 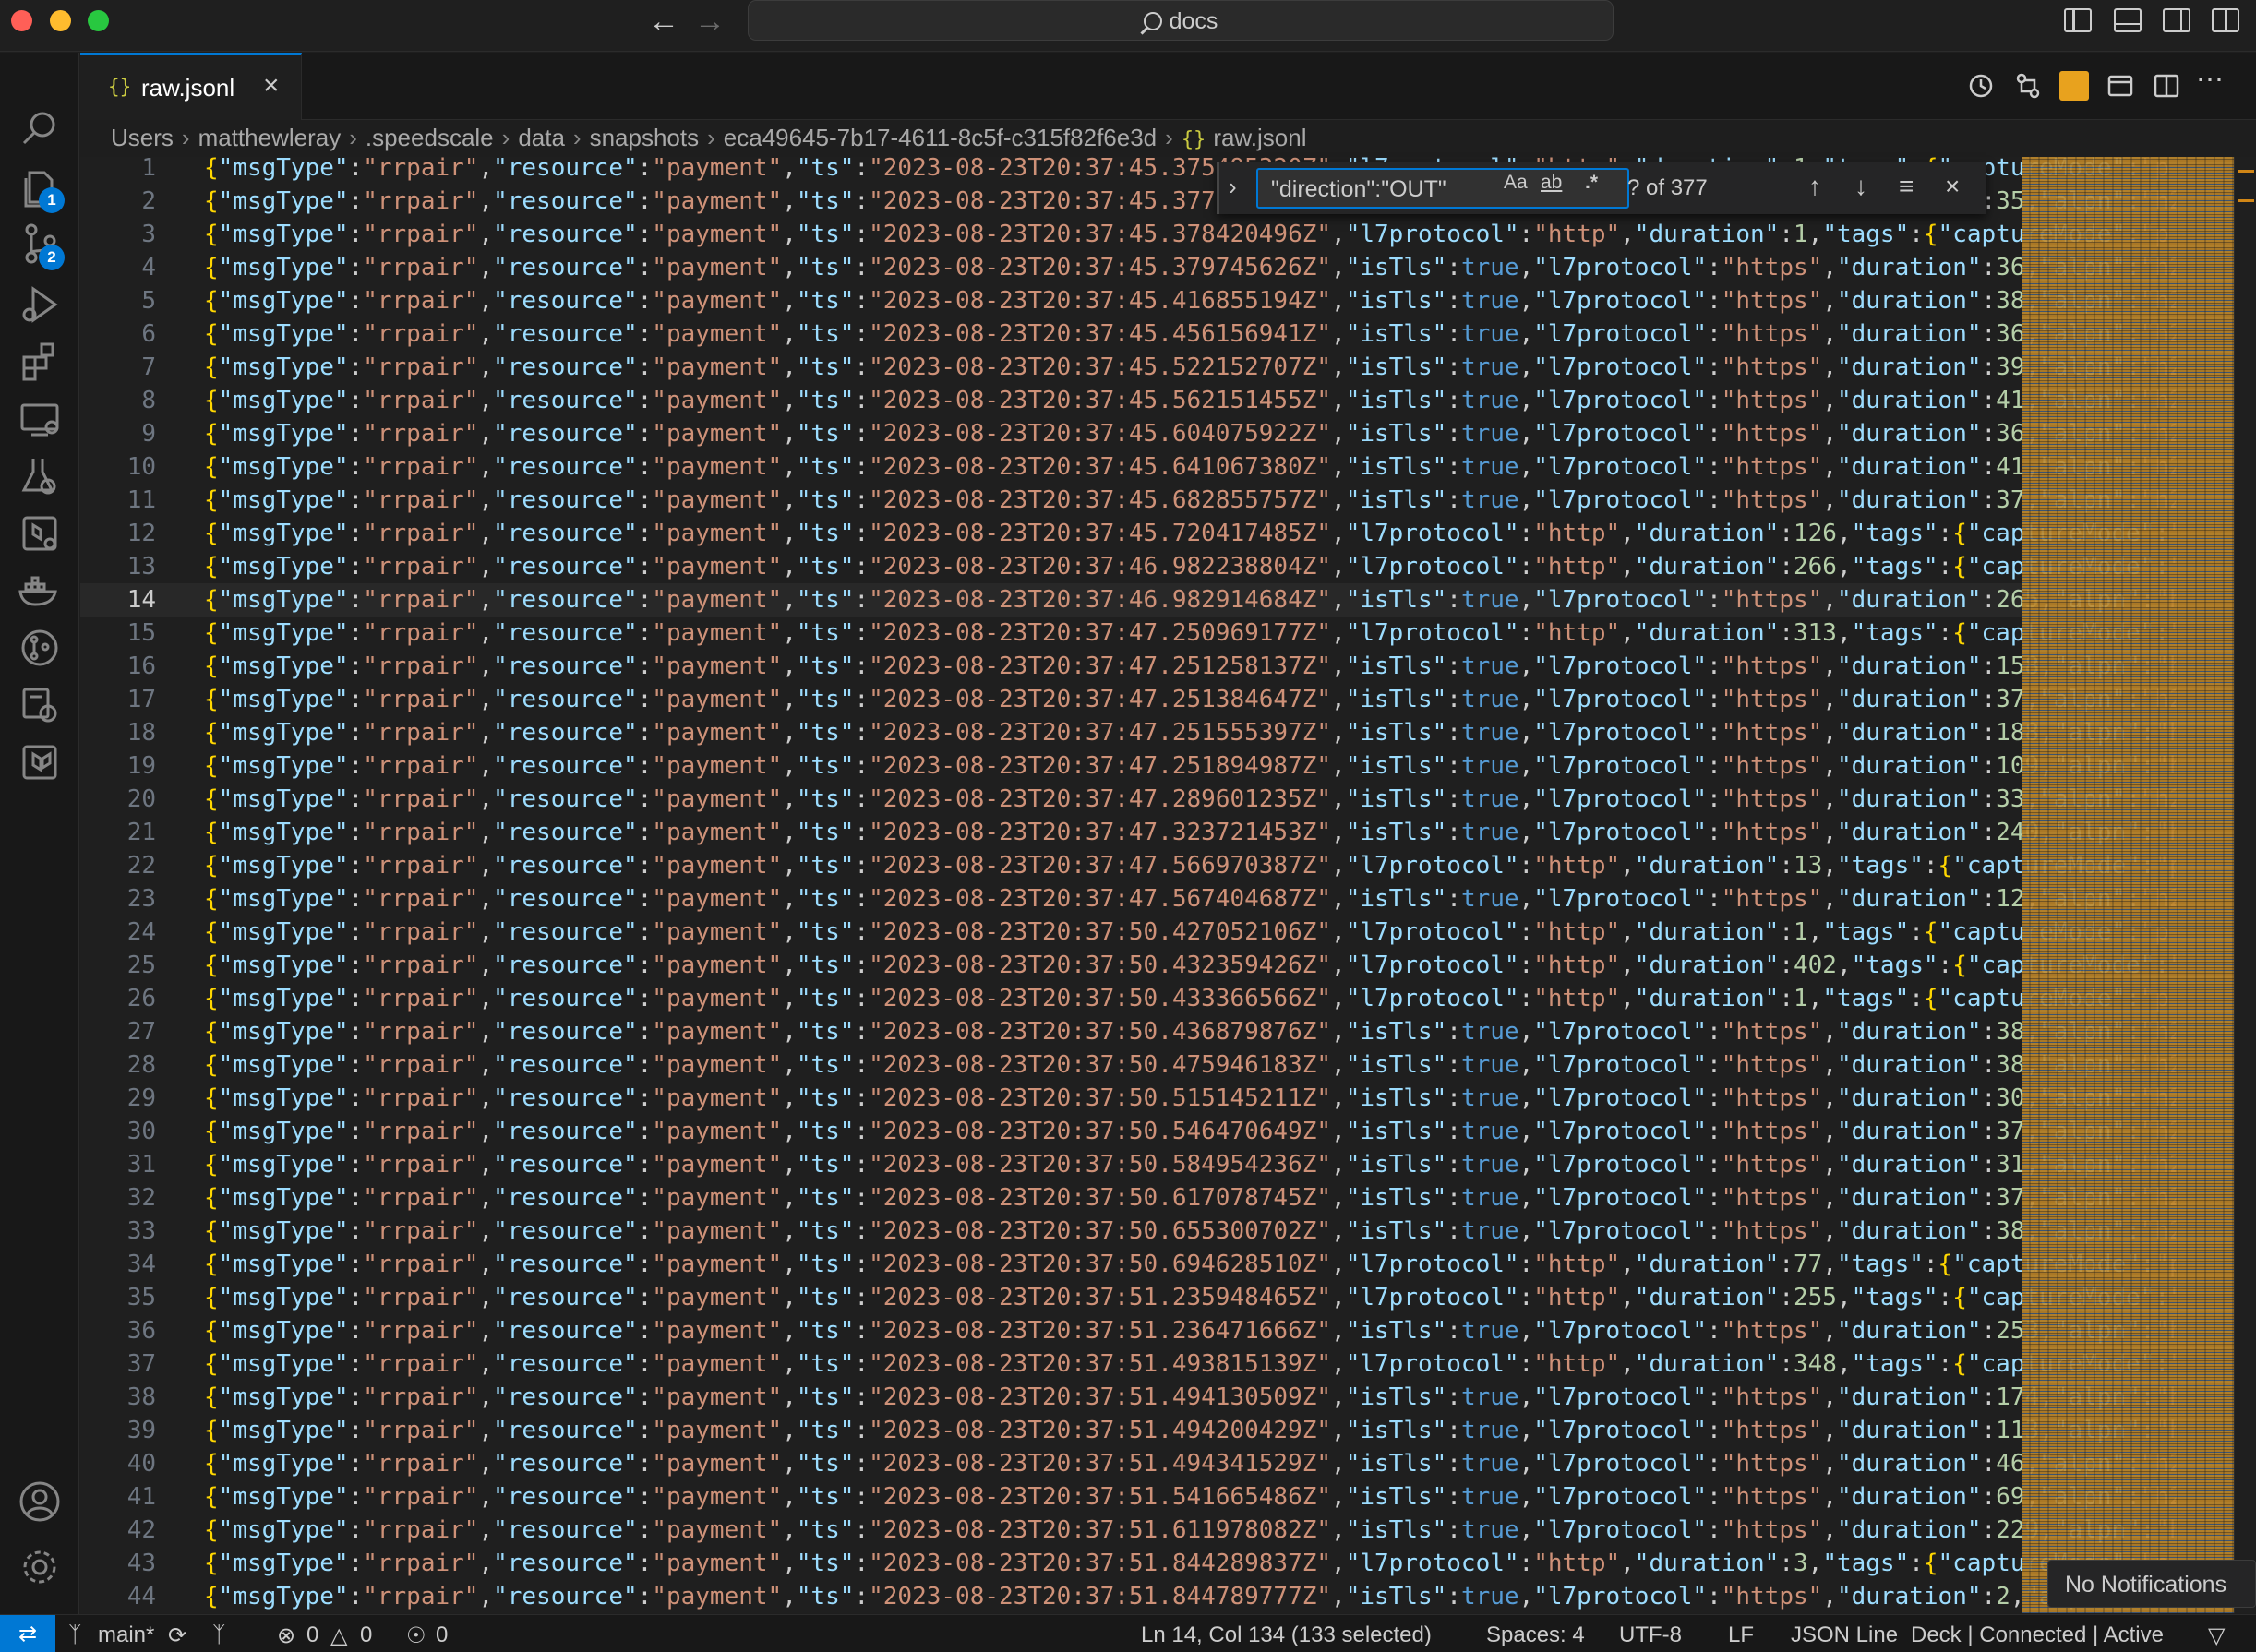 What do you see at coordinates (710, 21) in the screenshot?
I see `forward-arrow-icon: →` at bounding box center [710, 21].